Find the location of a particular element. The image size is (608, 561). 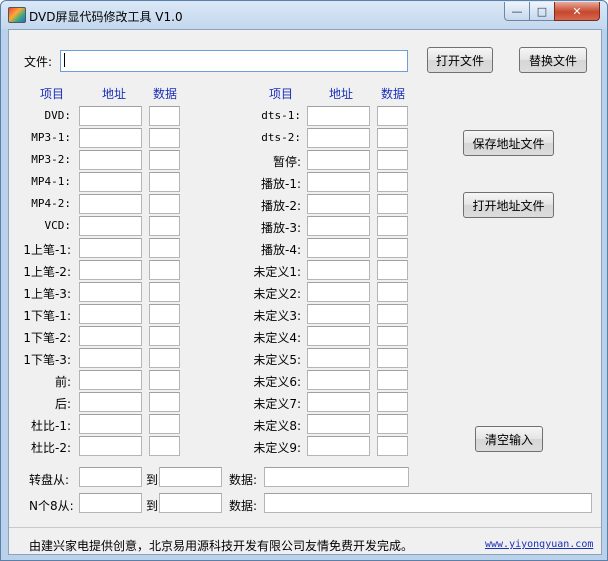

save-address-file-button: 保存地址文件 is located at coordinates (508, 143).